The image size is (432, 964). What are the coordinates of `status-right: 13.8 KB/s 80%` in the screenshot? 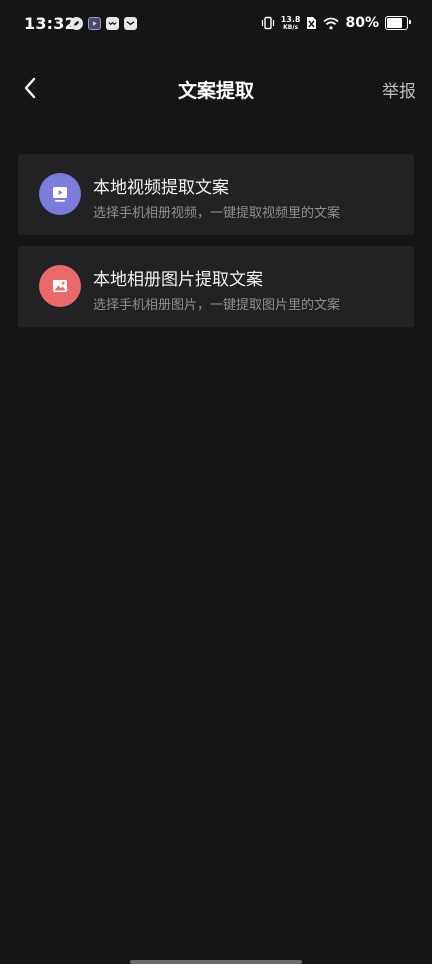 It's located at (336, 22).